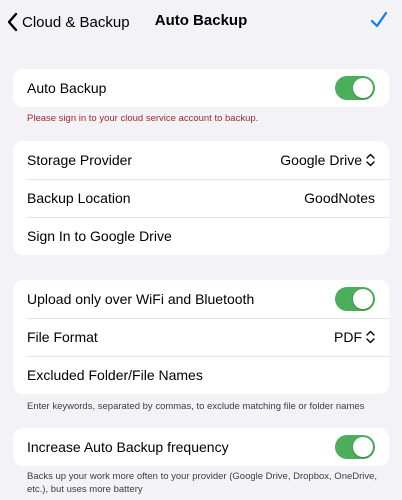 The width and height of the screenshot is (402, 500). I want to click on auto-backup-group: Auto Backup, so click(201, 88).